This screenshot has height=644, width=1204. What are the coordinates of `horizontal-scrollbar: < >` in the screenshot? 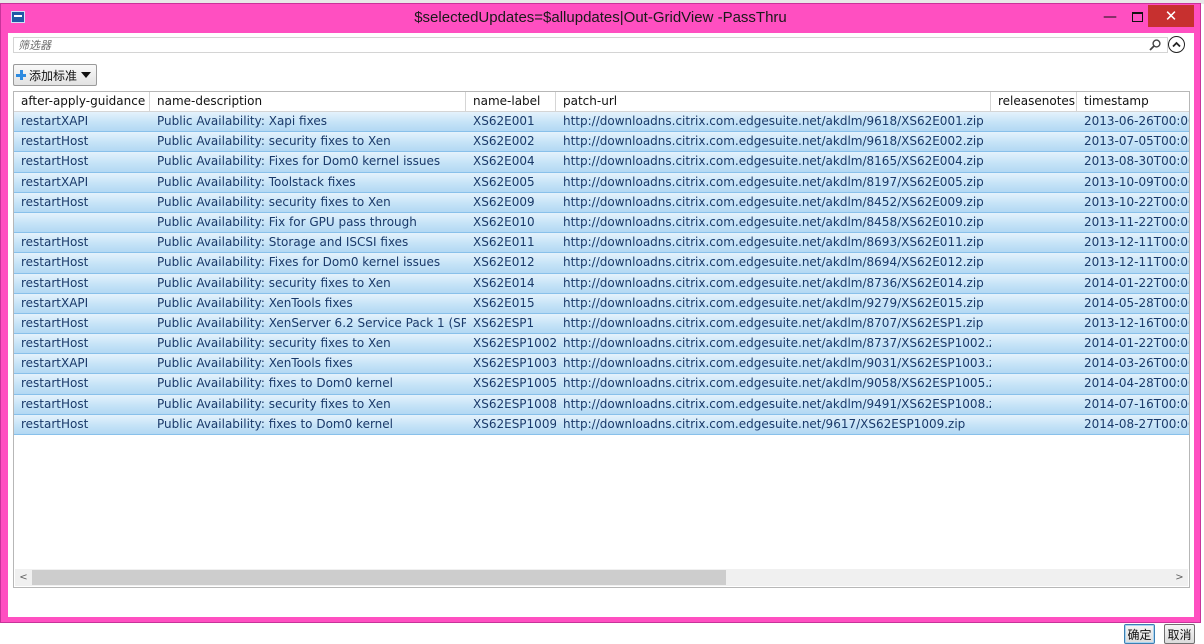 It's located at (601, 577).